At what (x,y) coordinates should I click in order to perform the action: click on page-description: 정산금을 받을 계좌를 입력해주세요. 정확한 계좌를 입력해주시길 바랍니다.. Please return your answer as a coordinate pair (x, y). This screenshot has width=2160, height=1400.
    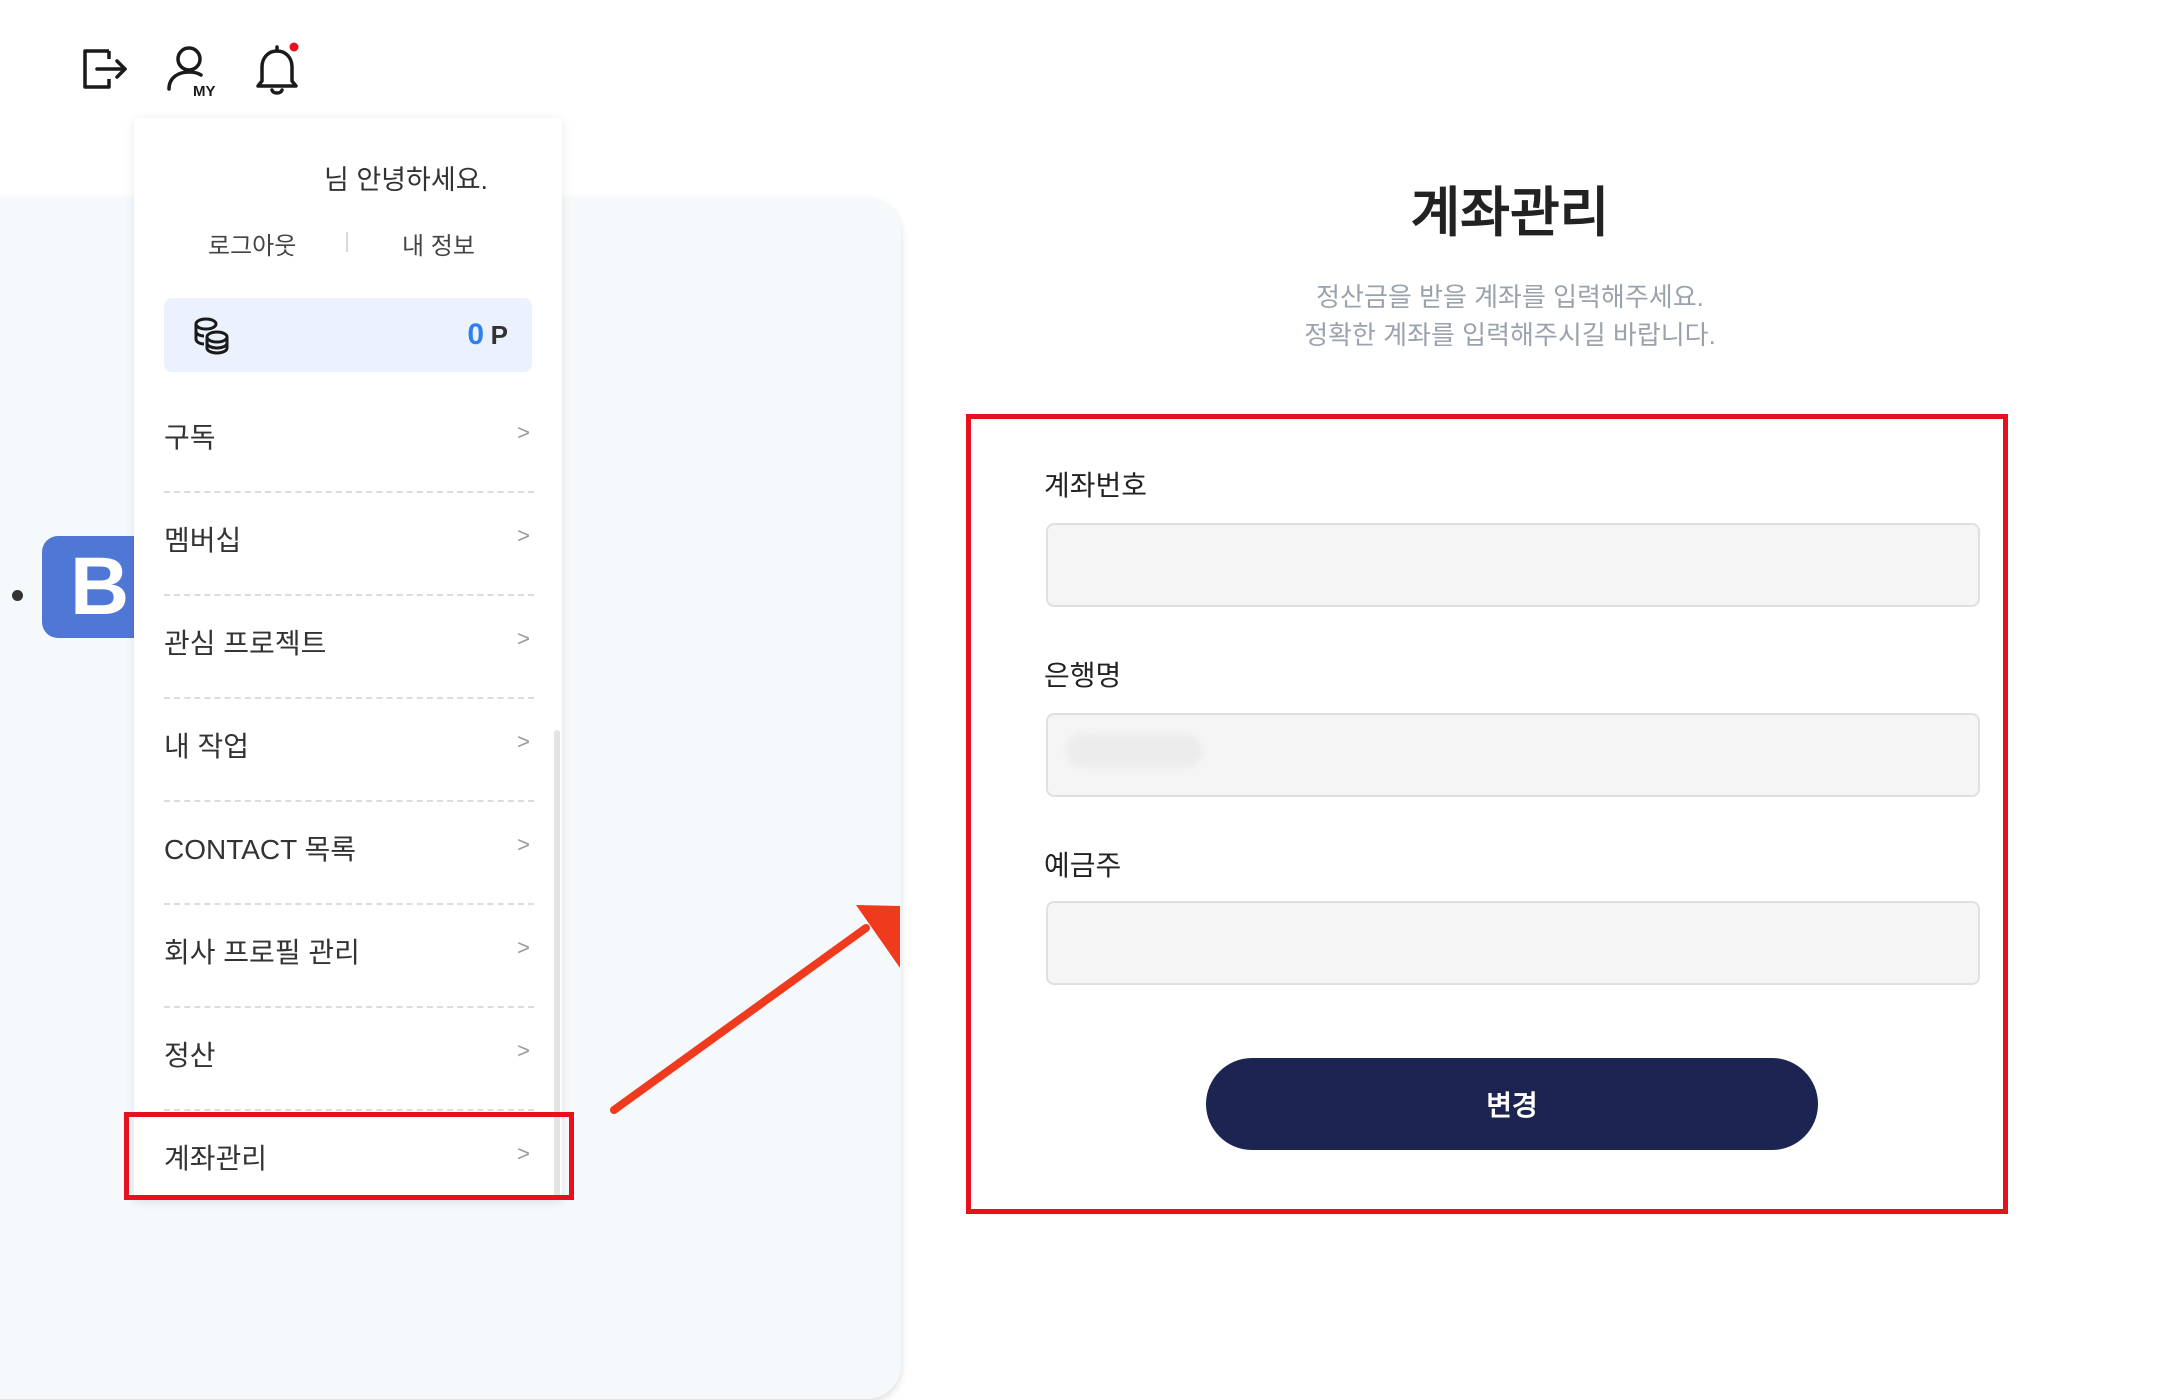
    Looking at the image, I should click on (1510, 316).